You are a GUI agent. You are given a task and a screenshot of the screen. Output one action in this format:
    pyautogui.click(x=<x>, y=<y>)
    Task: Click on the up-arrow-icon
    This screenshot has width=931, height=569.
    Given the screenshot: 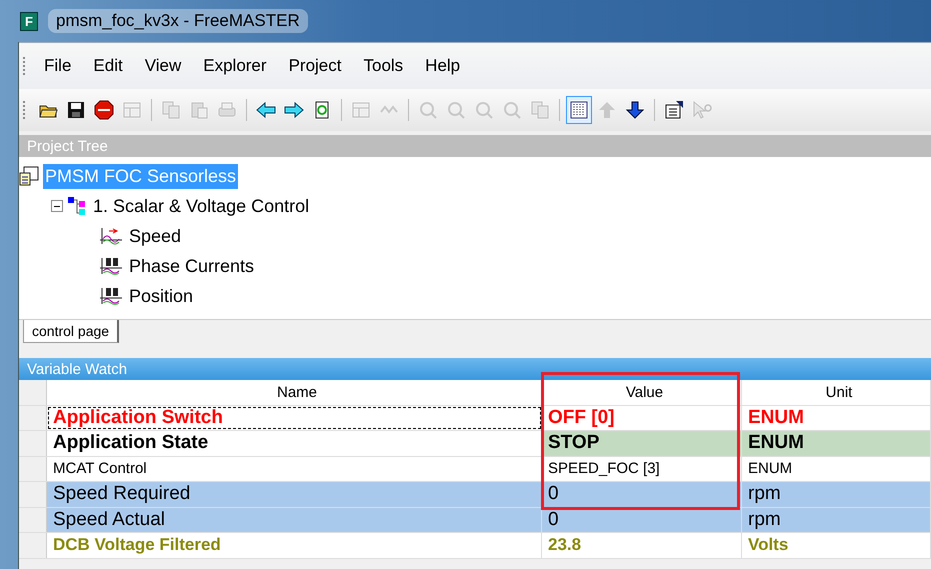 What is the action you would take?
    pyautogui.click(x=607, y=110)
    